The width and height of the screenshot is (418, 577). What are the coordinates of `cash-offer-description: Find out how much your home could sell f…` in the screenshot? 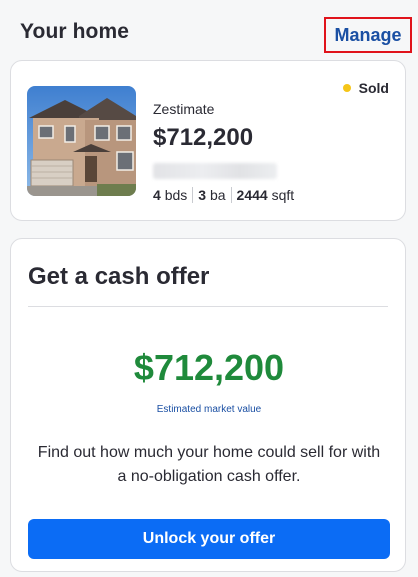 It's located at (209, 464).